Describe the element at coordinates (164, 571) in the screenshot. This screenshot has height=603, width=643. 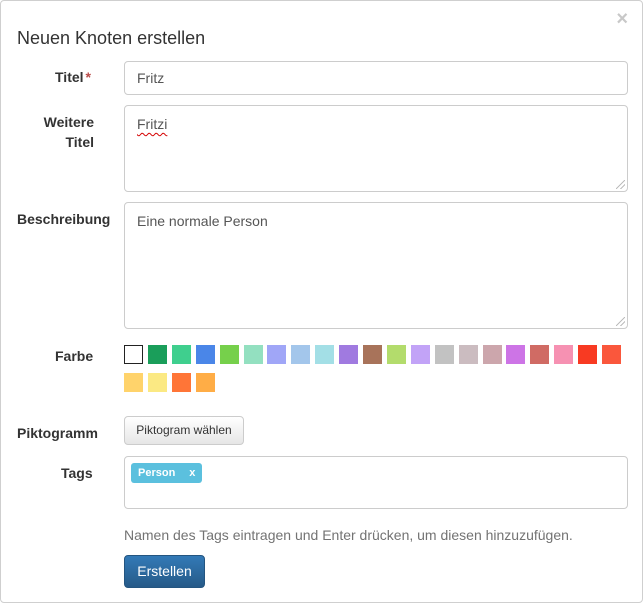
I see `create-button: Erstellen` at that location.